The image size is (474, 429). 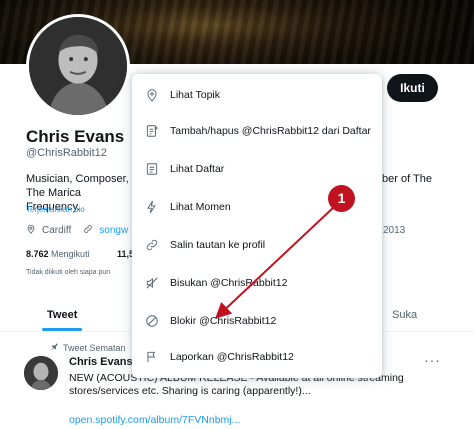 What do you see at coordinates (54, 347) in the screenshot?
I see `pin-icon` at bounding box center [54, 347].